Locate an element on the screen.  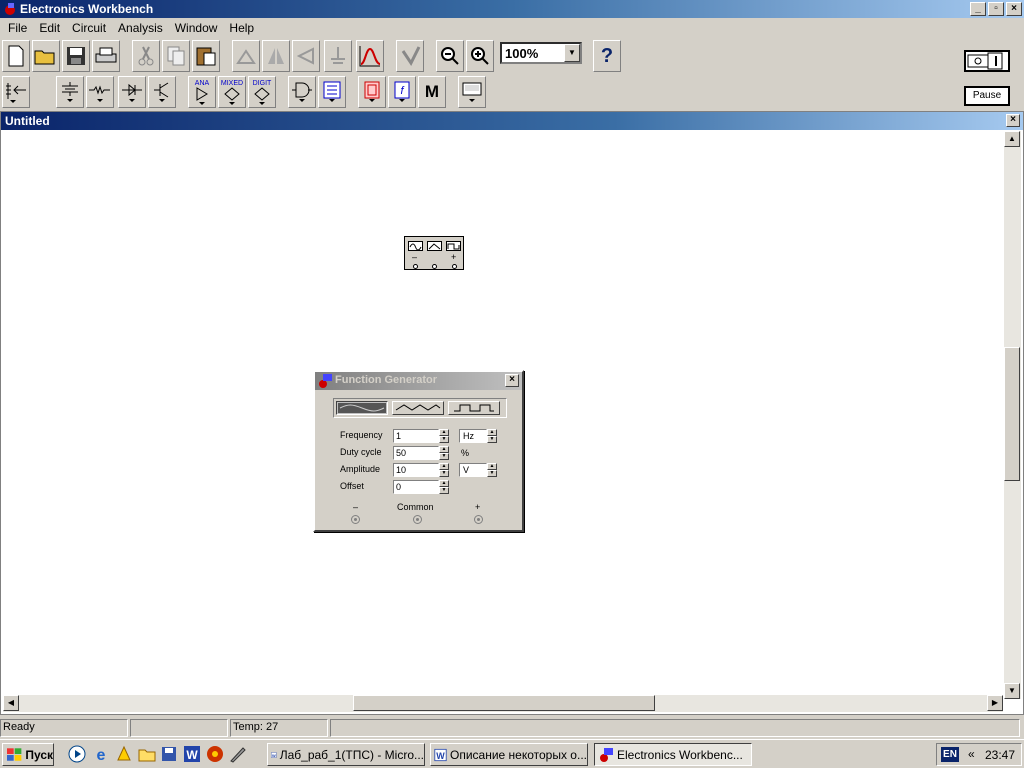
parts-bin-toolbar: ANA MIXED DIGIT f M Pause is located at coordinates (512, 92).